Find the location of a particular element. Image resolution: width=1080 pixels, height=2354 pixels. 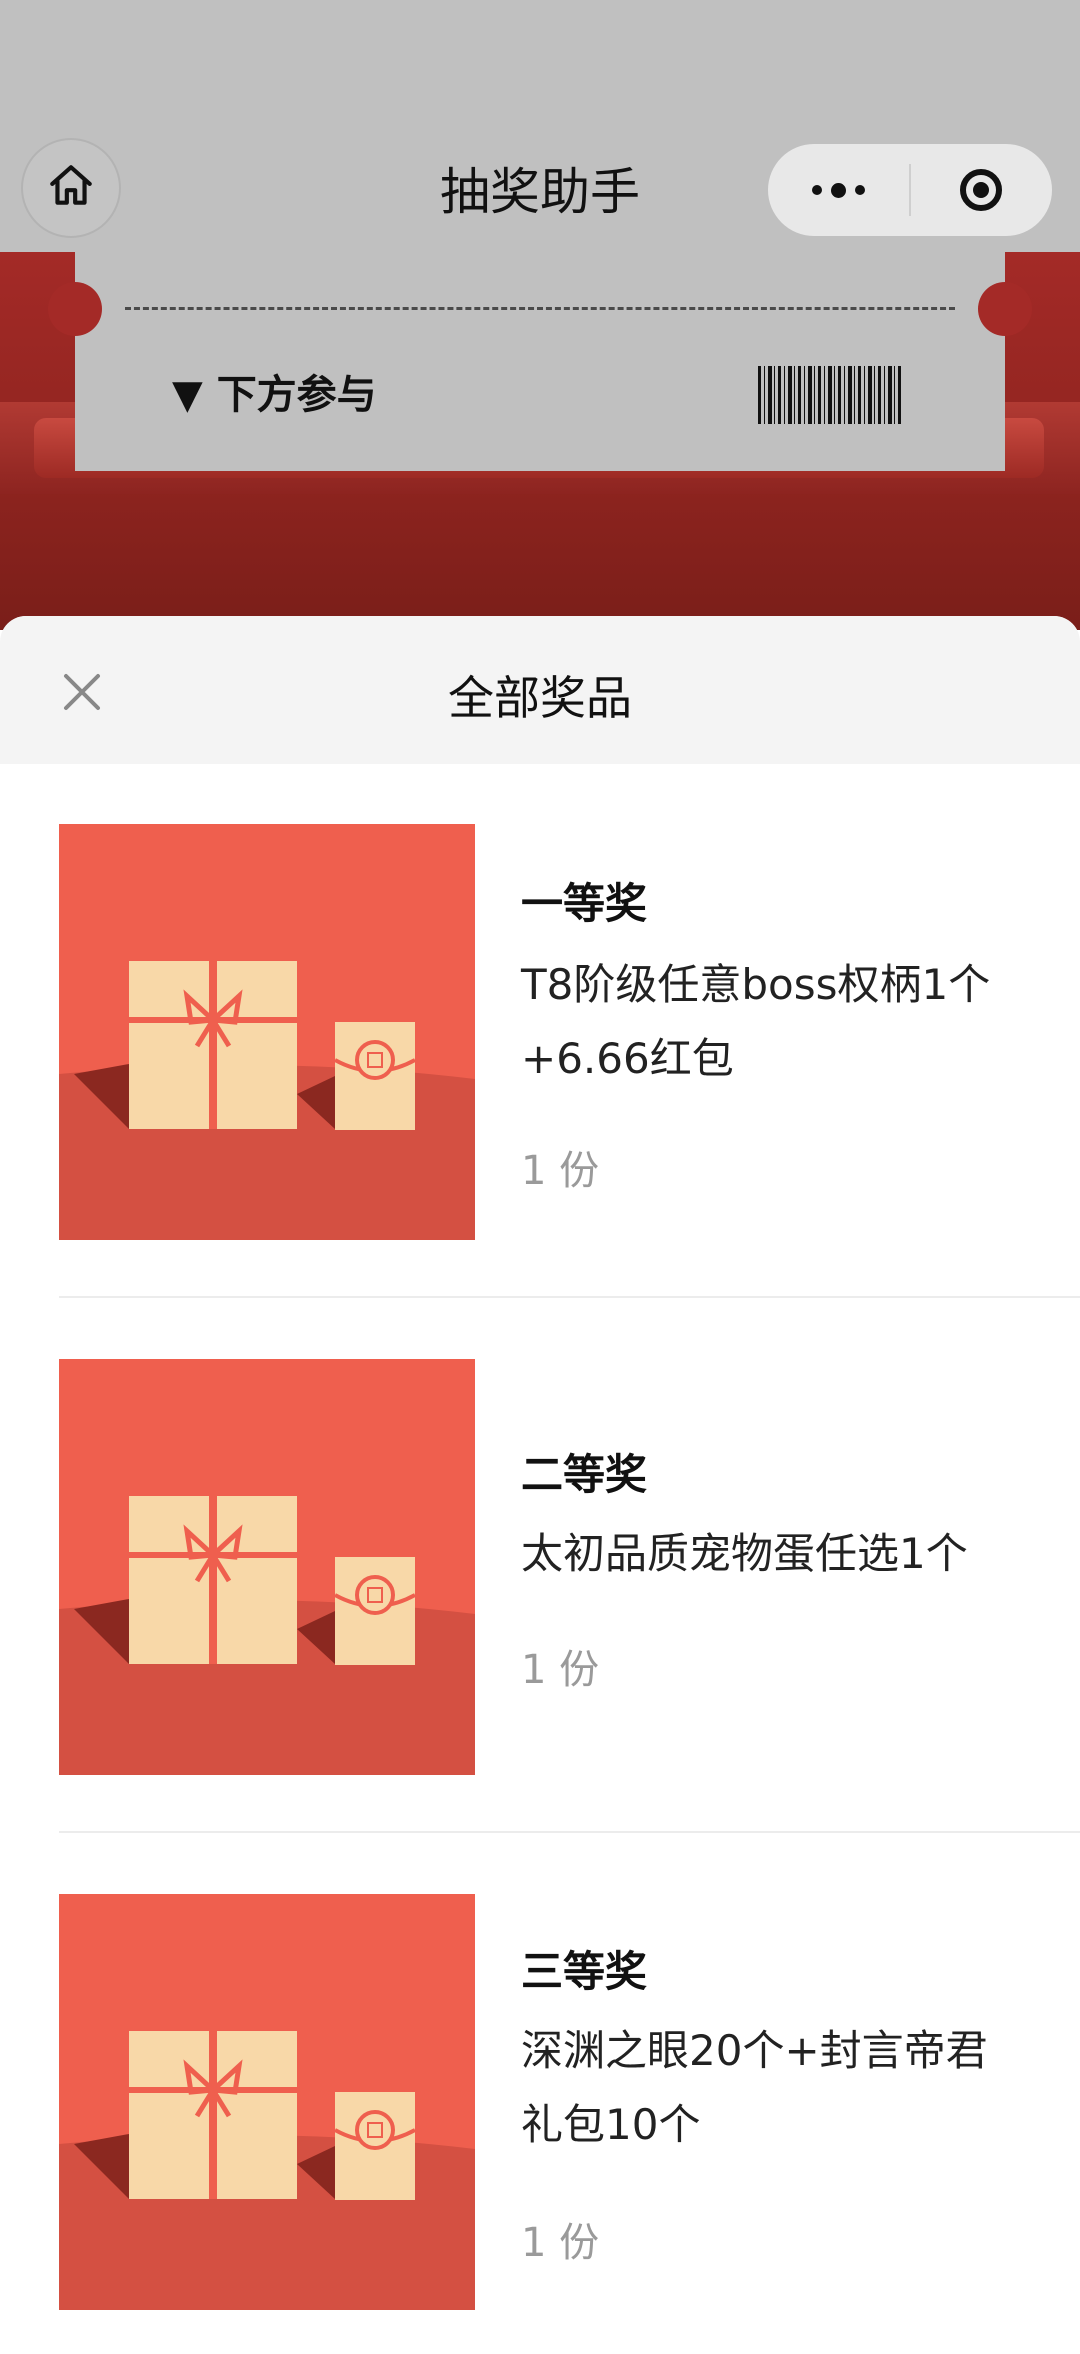

barcode-icon is located at coordinates (831, 395).